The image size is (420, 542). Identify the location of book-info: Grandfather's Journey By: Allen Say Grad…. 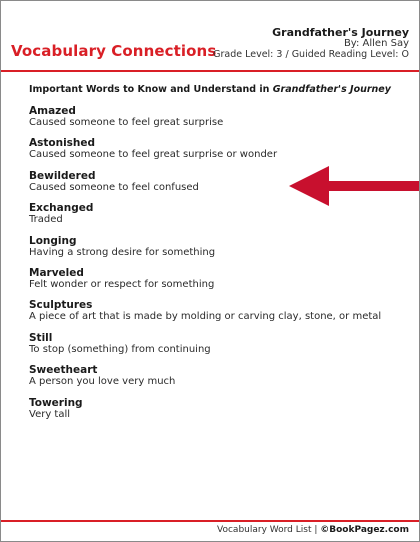
(311, 43).